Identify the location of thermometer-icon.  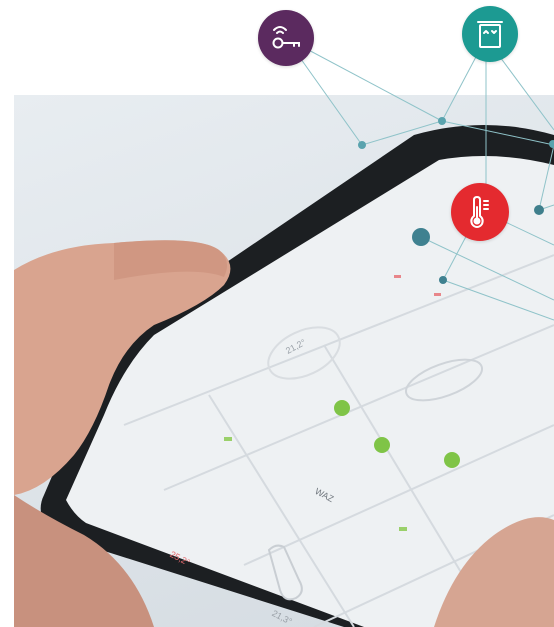
(480, 212).